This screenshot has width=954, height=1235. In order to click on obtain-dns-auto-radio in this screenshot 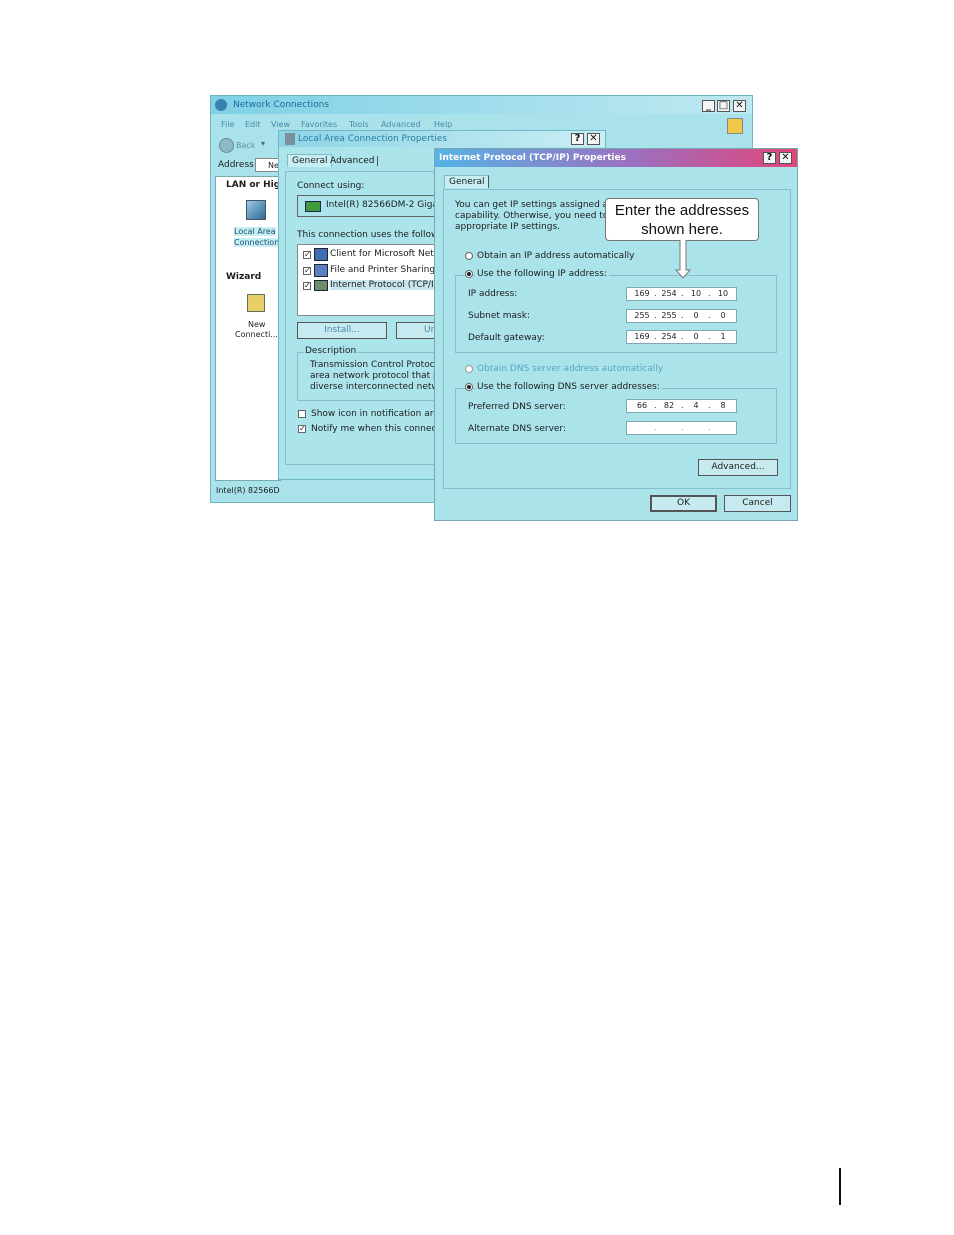, I will do `click(469, 369)`.